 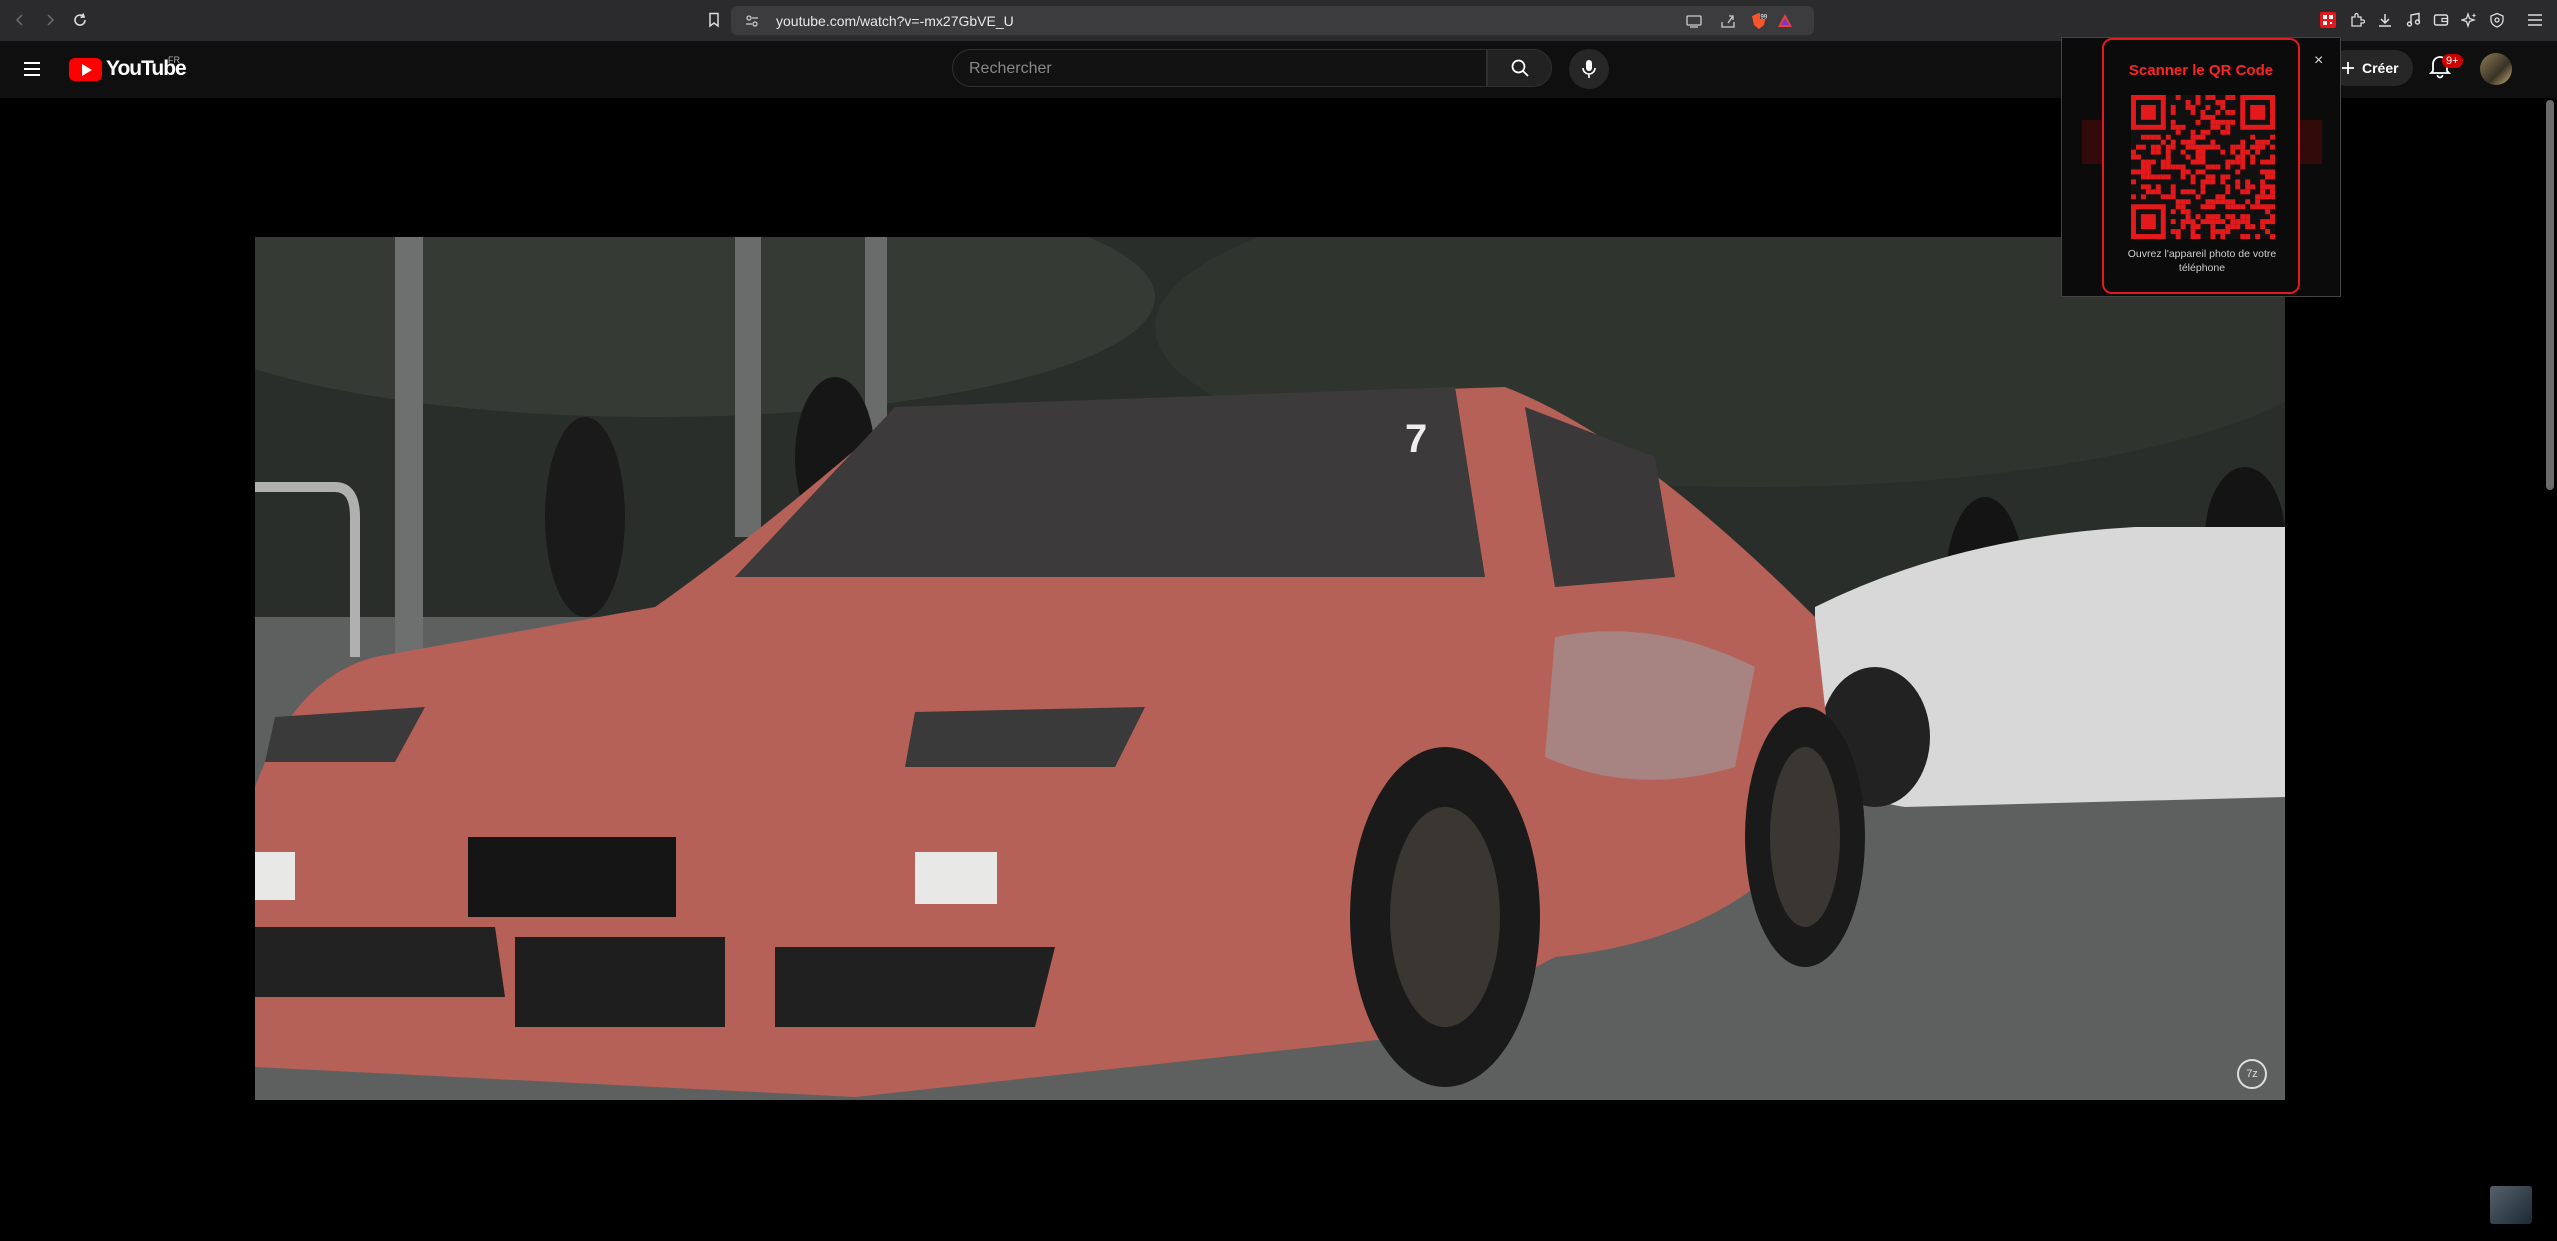 What do you see at coordinates (2550, 295) in the screenshot?
I see `page-scrollbar` at bounding box center [2550, 295].